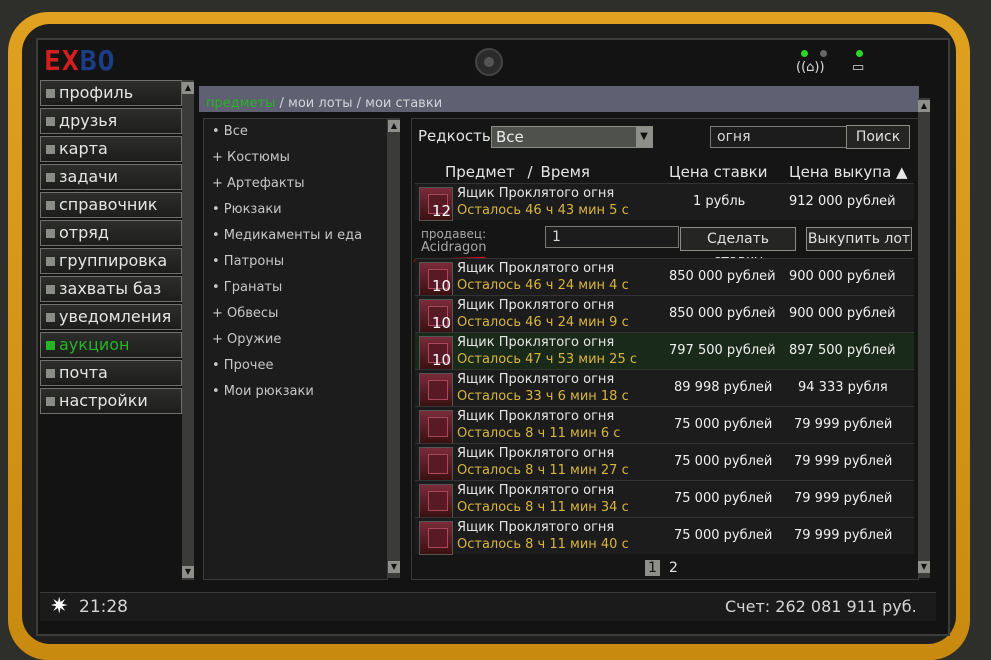  Describe the element at coordinates (924, 338) in the screenshot. I see `lots-scrollbar` at that location.